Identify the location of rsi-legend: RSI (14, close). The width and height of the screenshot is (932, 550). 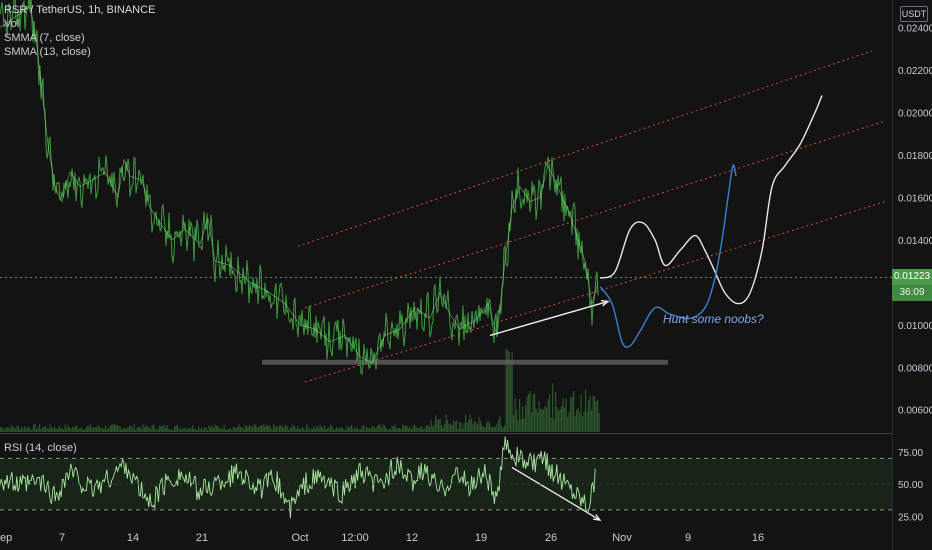
(40, 448).